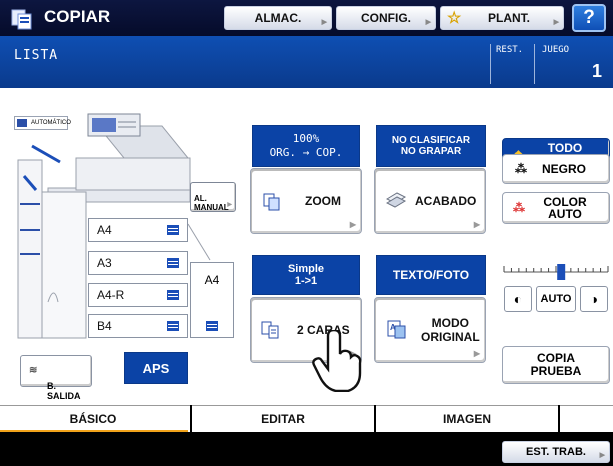  I want to click on tab-edit-label: EDITAR, so click(283, 419).